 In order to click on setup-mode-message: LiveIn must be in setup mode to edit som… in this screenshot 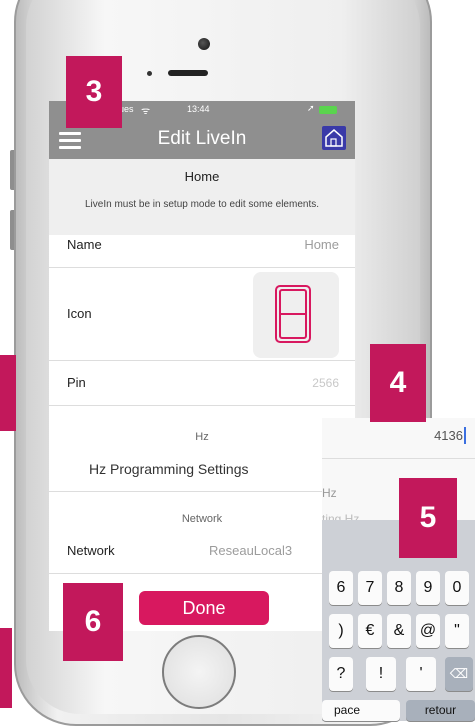, I will do `click(201, 204)`.